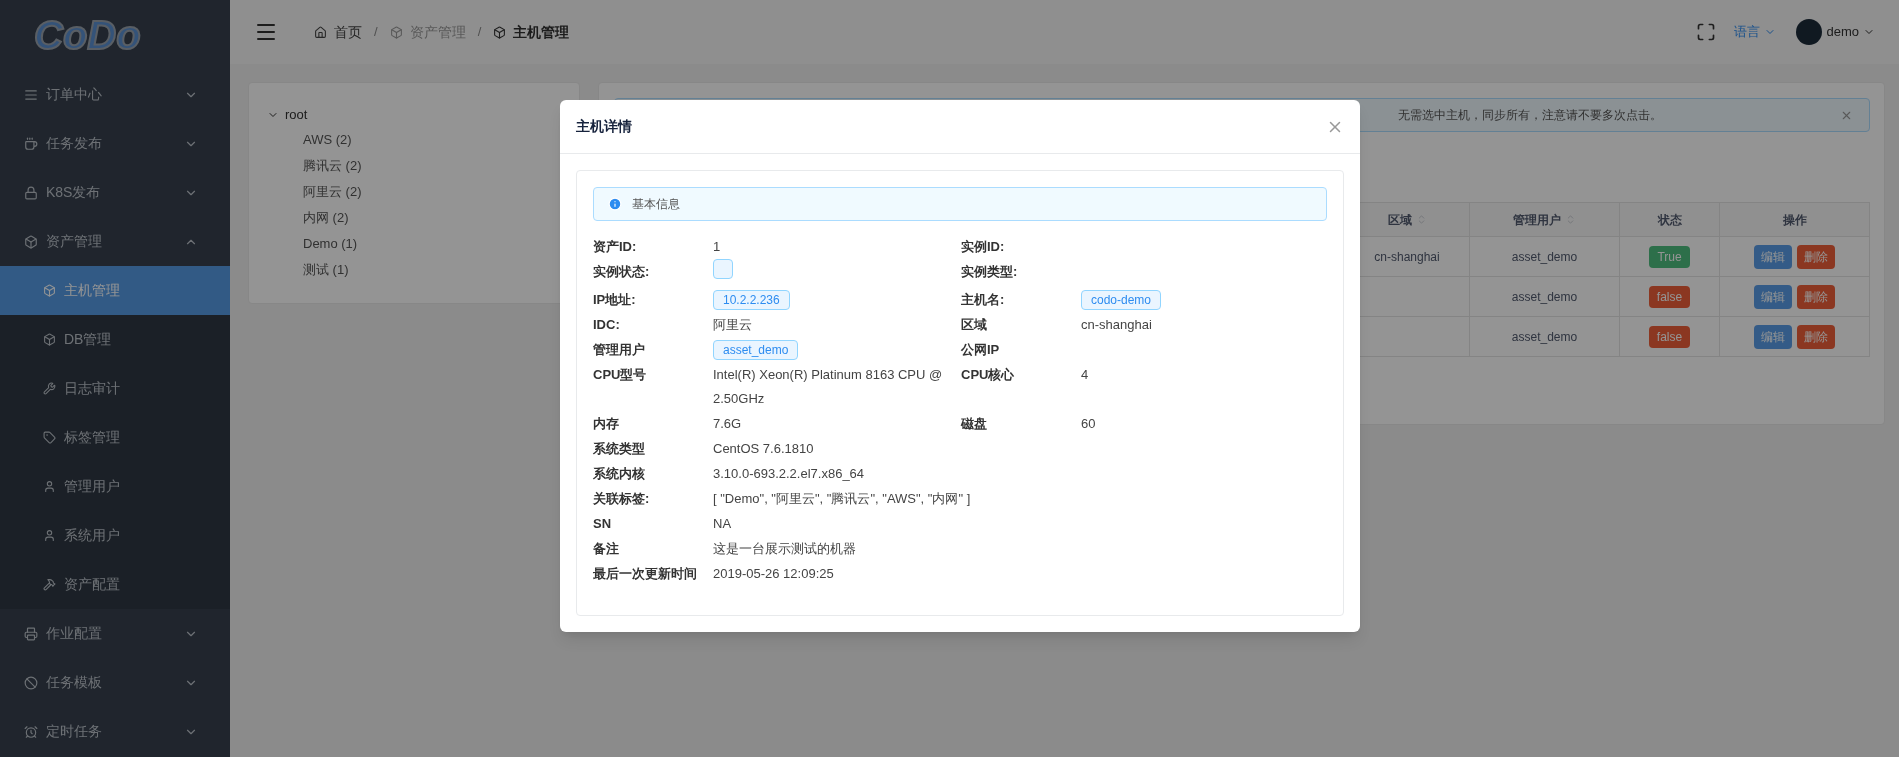 The width and height of the screenshot is (1899, 757). What do you see at coordinates (87, 35) in the screenshot?
I see `logo: CoDo` at bounding box center [87, 35].